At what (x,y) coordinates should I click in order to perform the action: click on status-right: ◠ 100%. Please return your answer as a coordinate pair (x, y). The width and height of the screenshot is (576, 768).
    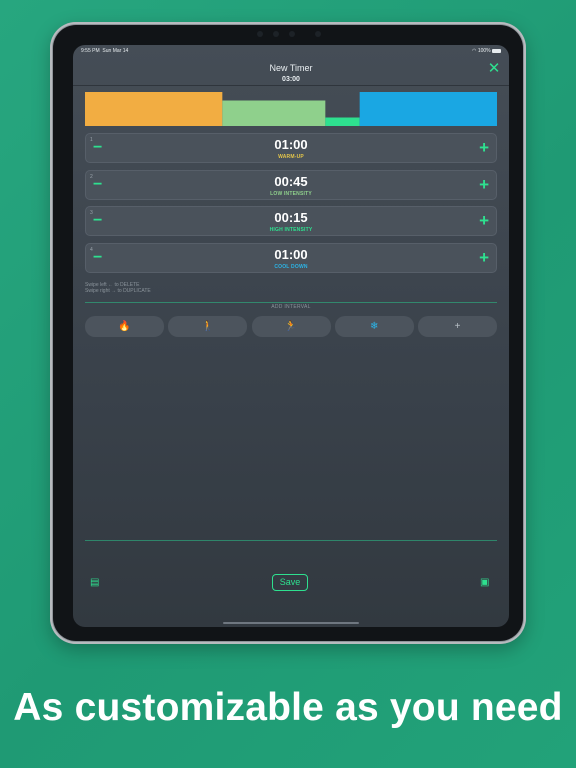
    Looking at the image, I should click on (486, 51).